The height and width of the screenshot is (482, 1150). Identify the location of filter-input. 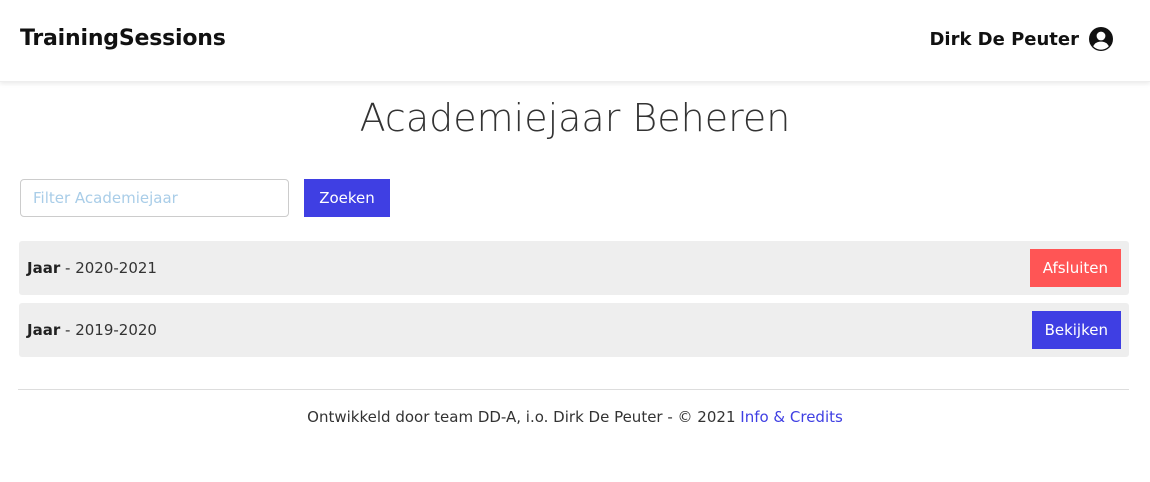
(154, 198).